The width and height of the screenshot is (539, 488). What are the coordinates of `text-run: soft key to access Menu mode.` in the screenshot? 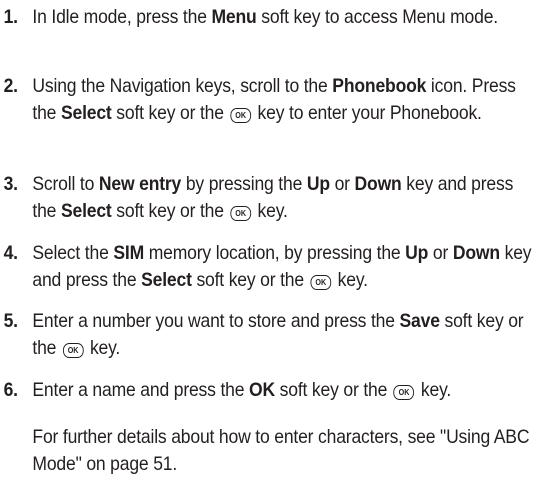 It's located at (377, 17).